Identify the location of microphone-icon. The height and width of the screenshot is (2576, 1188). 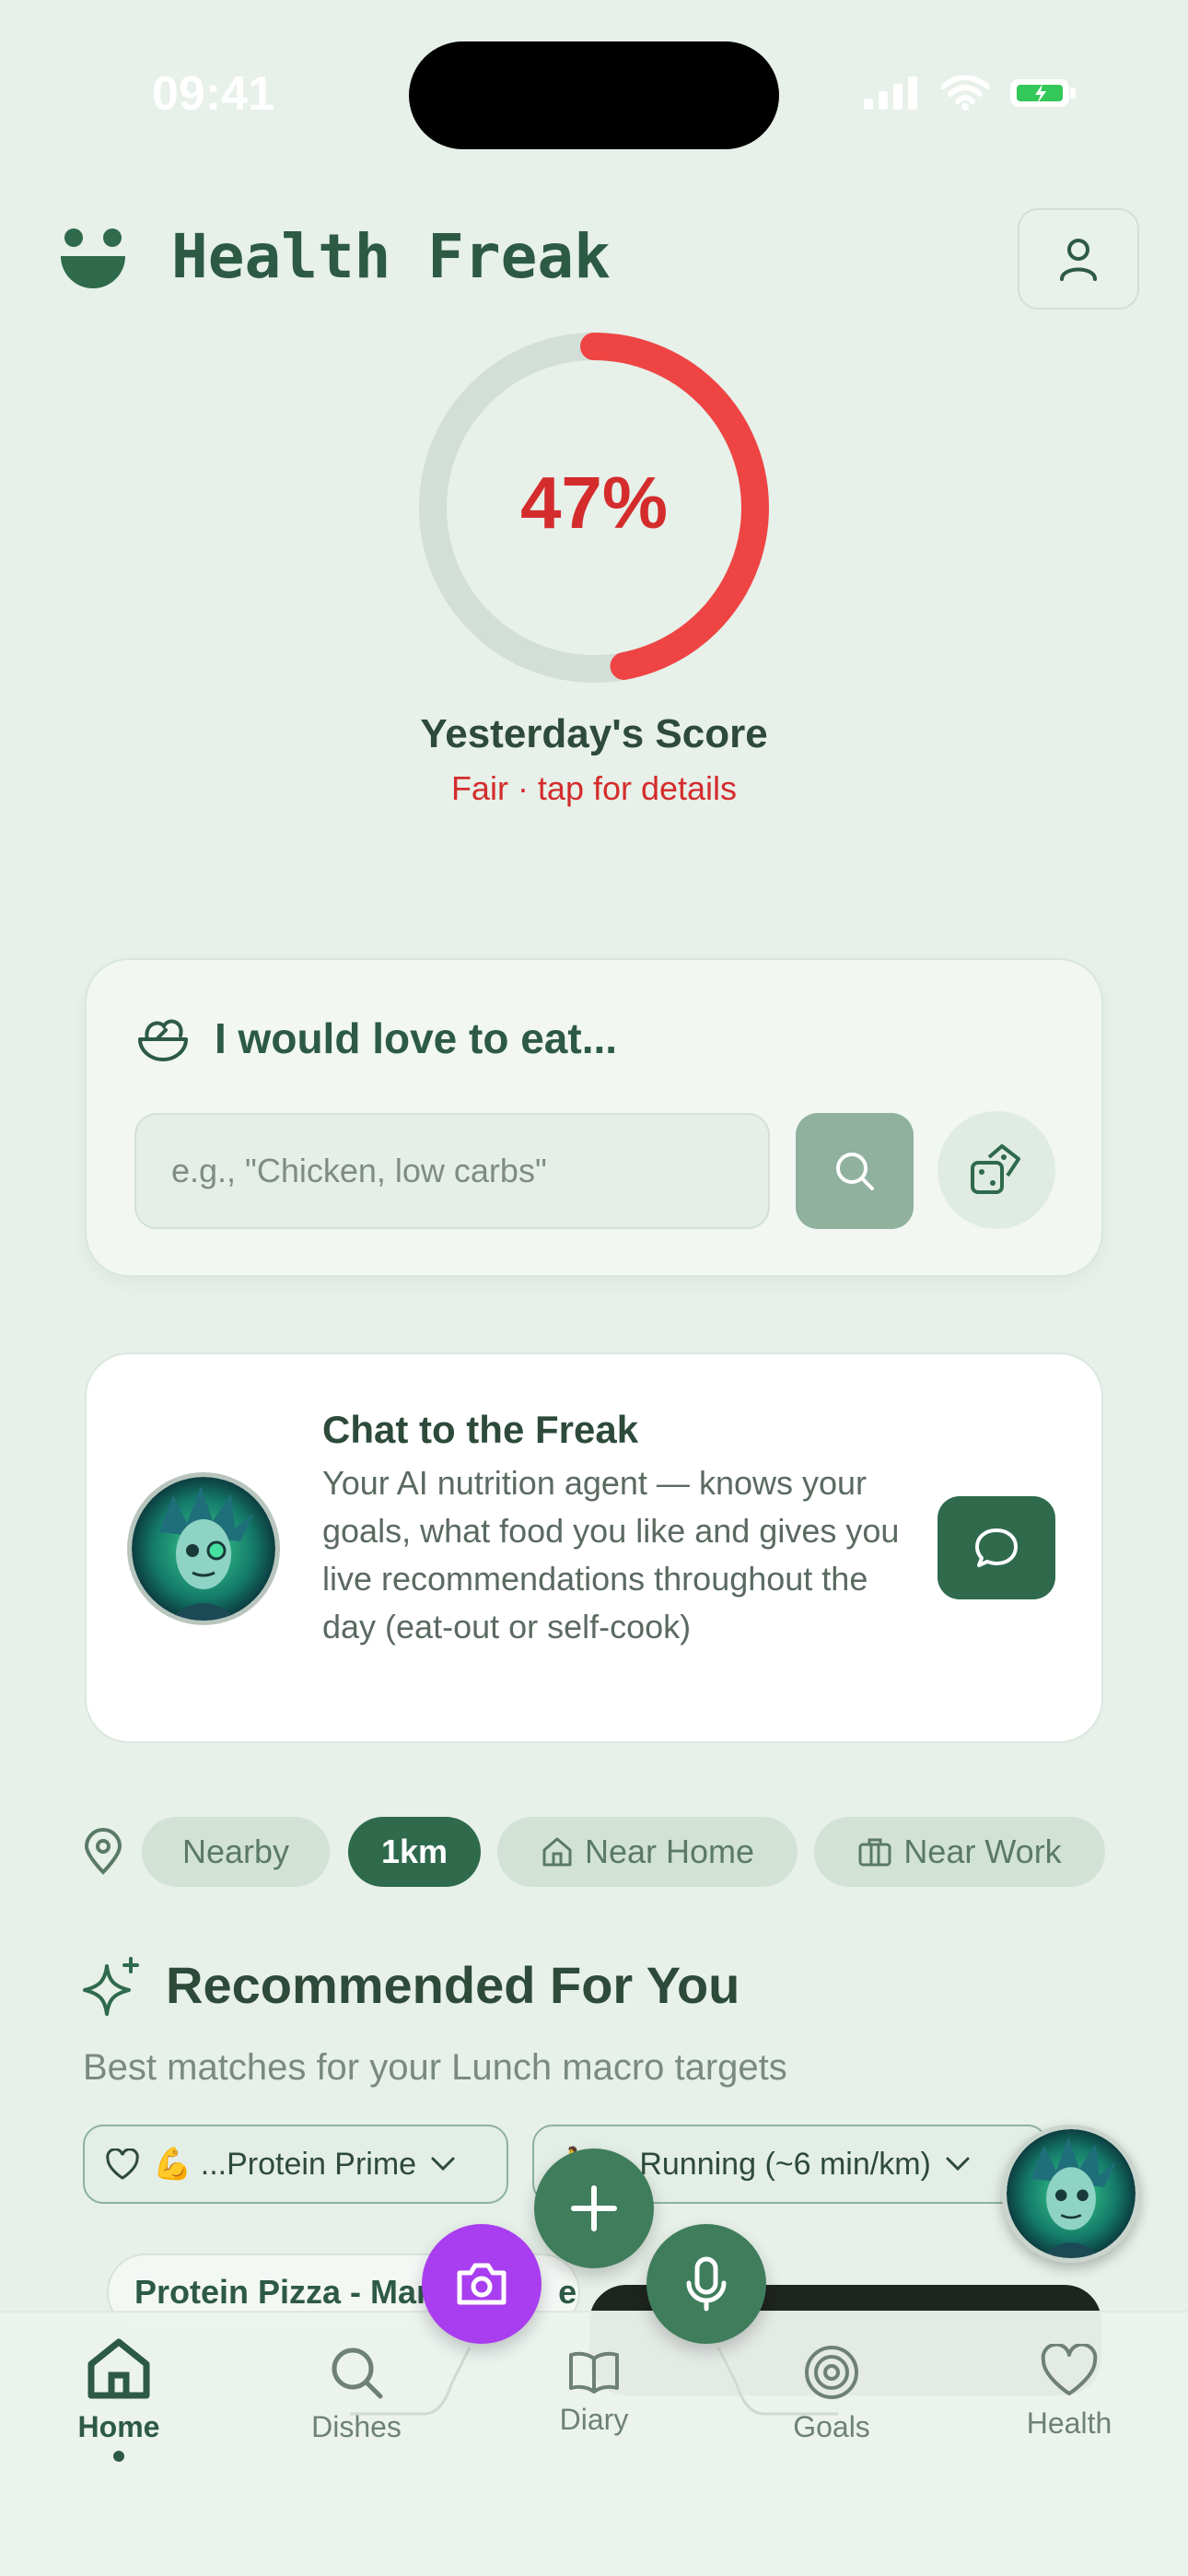
(706, 2284).